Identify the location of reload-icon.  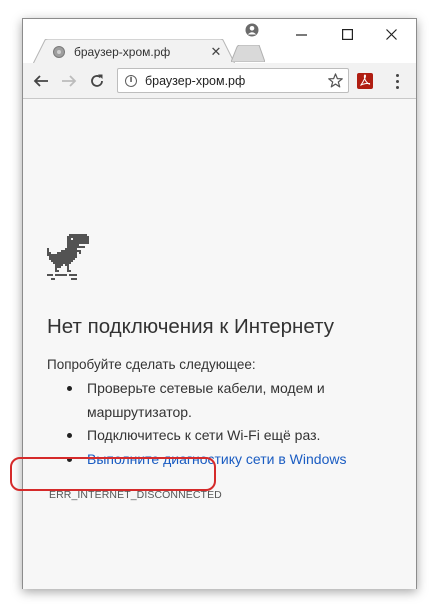
(97, 80).